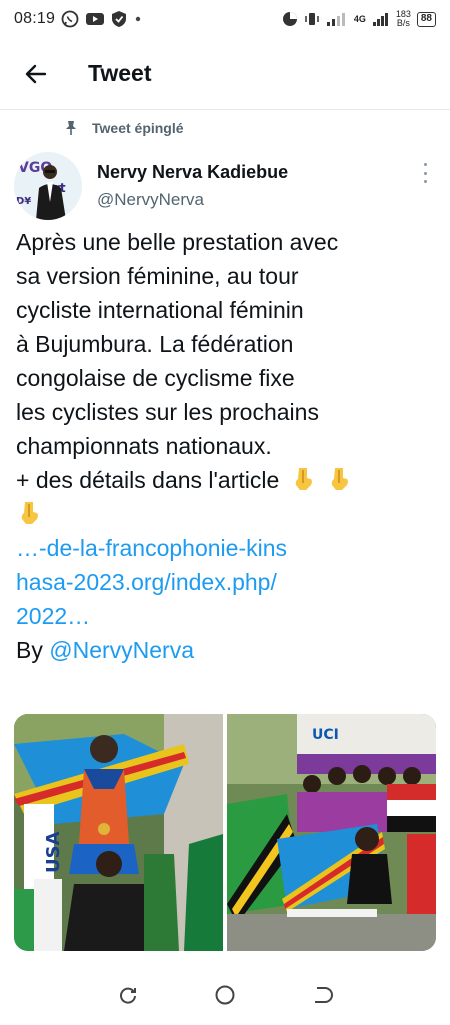  I want to click on app-header: Tweet, so click(225, 74).